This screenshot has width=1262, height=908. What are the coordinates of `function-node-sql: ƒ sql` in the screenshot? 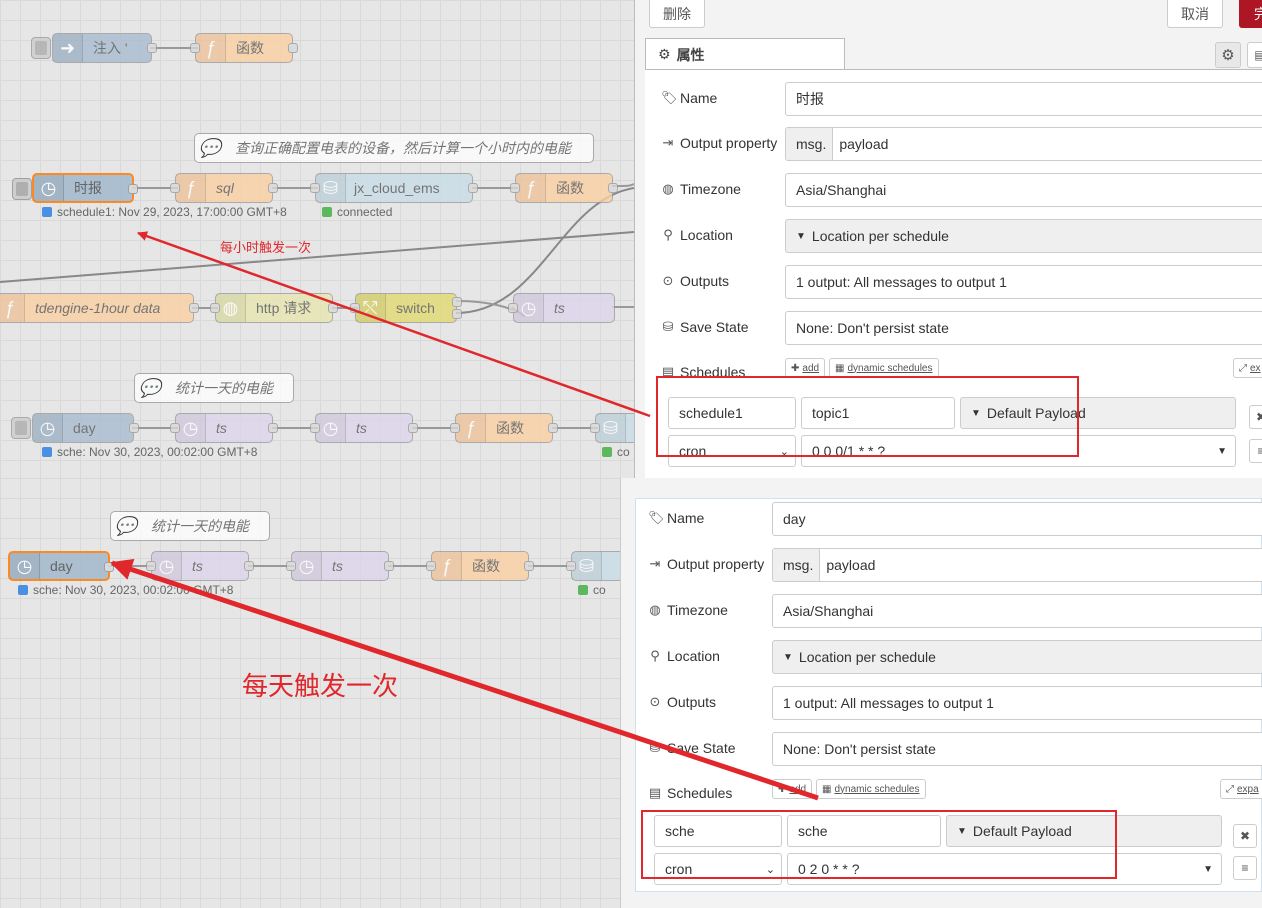 It's located at (224, 188).